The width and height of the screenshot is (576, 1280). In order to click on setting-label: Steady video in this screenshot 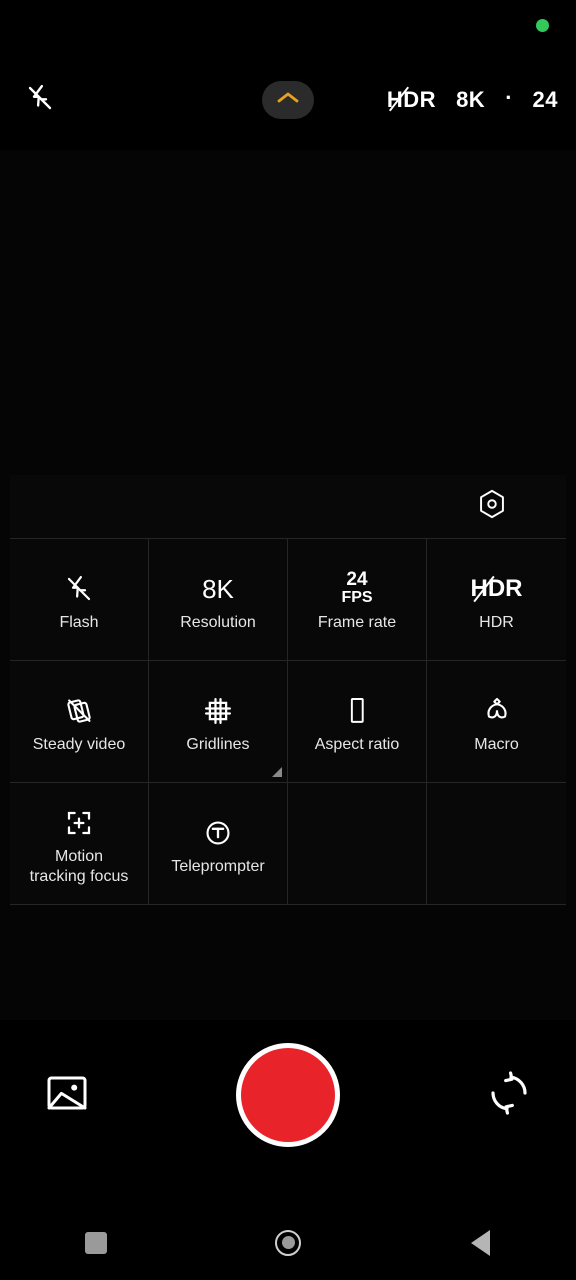, I will do `click(79, 744)`.